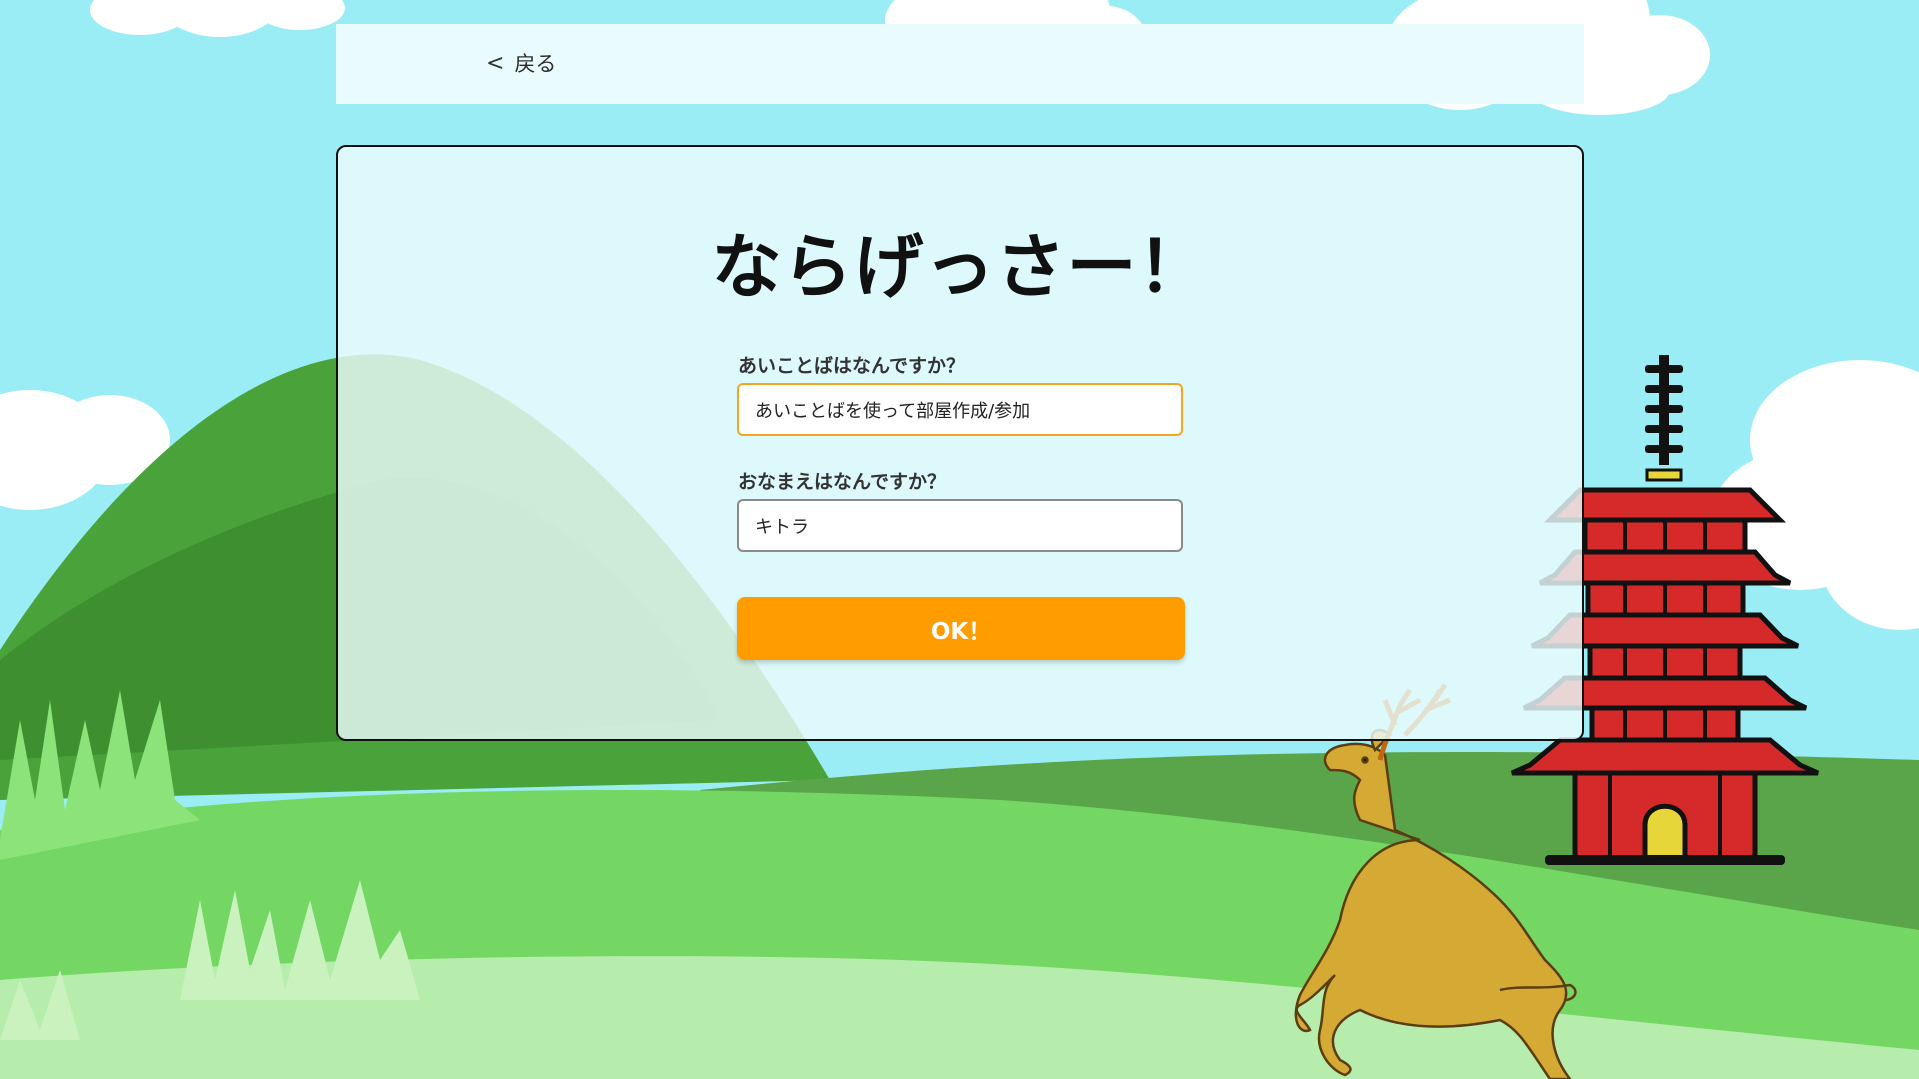  I want to click on page-title: ならげっさー！, so click(960, 267).